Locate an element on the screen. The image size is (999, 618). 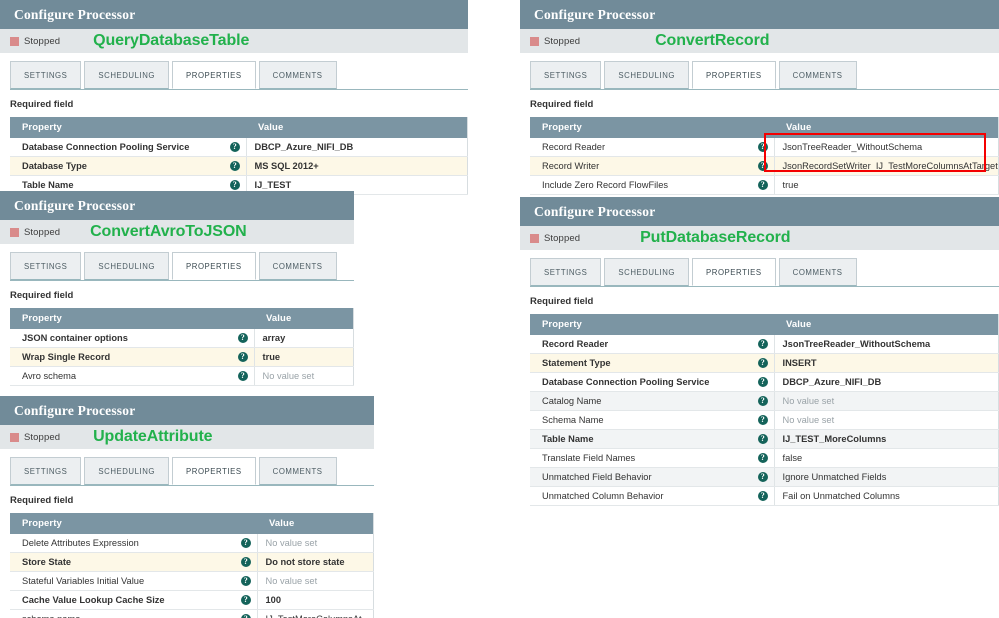
table-row: Translate Field Names ? false is located at coordinates (764, 458).